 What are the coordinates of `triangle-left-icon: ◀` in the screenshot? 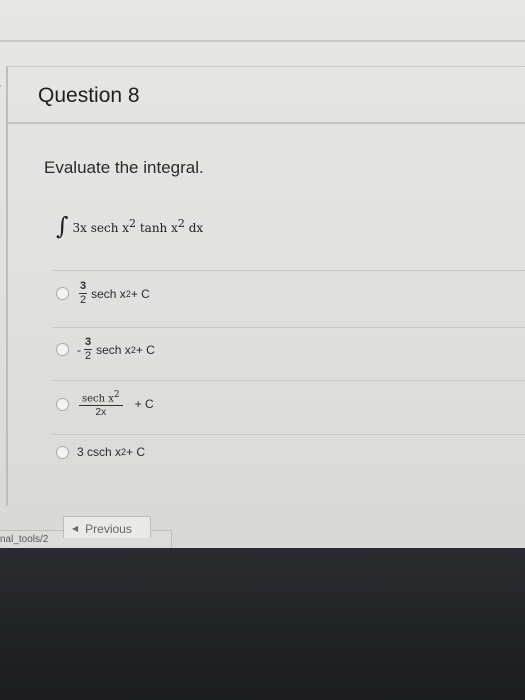 It's located at (75, 528).